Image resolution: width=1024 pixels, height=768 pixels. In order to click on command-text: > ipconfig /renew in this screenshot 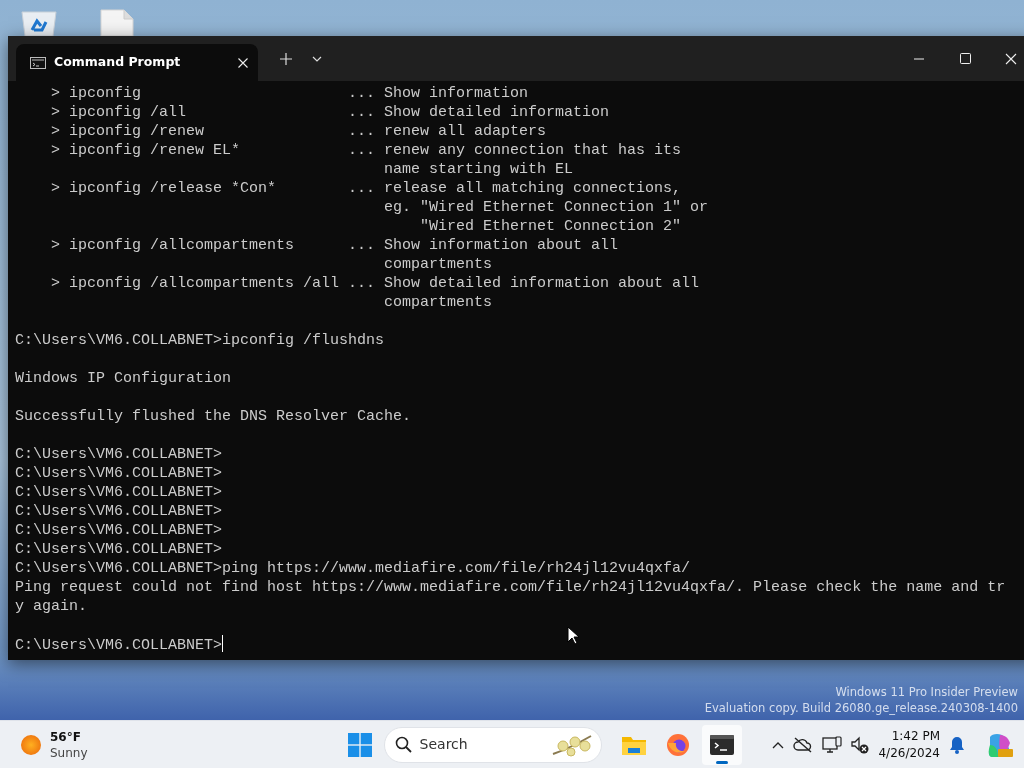, I will do `click(128, 131)`.